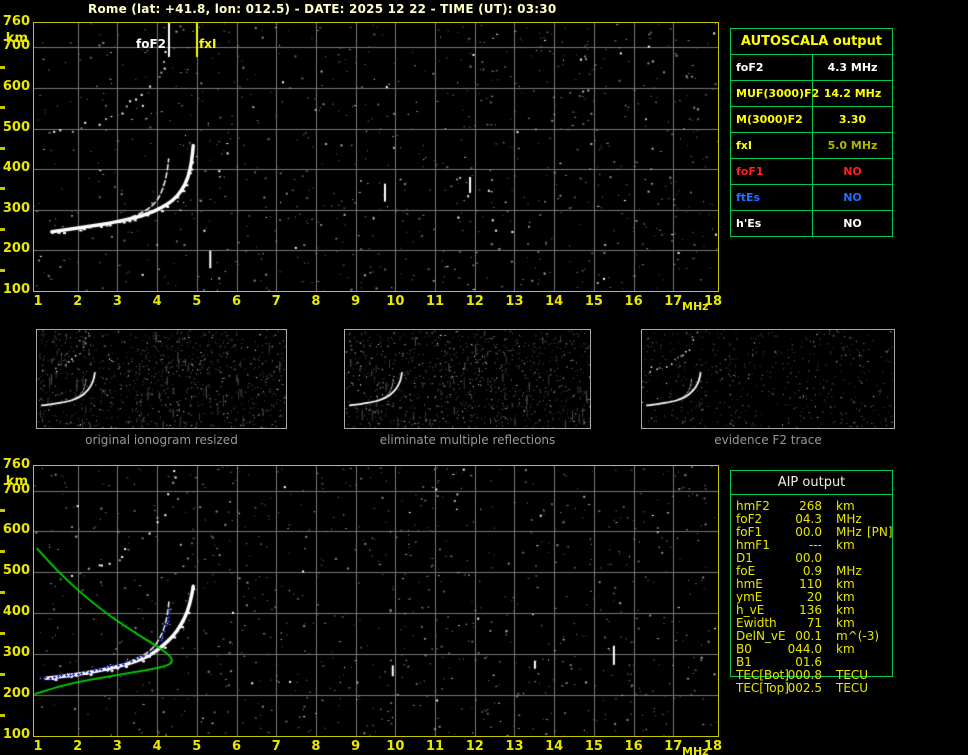 This screenshot has width=968, height=755. I want to click on thumbnail-f2-trace-canvas, so click(768, 379).